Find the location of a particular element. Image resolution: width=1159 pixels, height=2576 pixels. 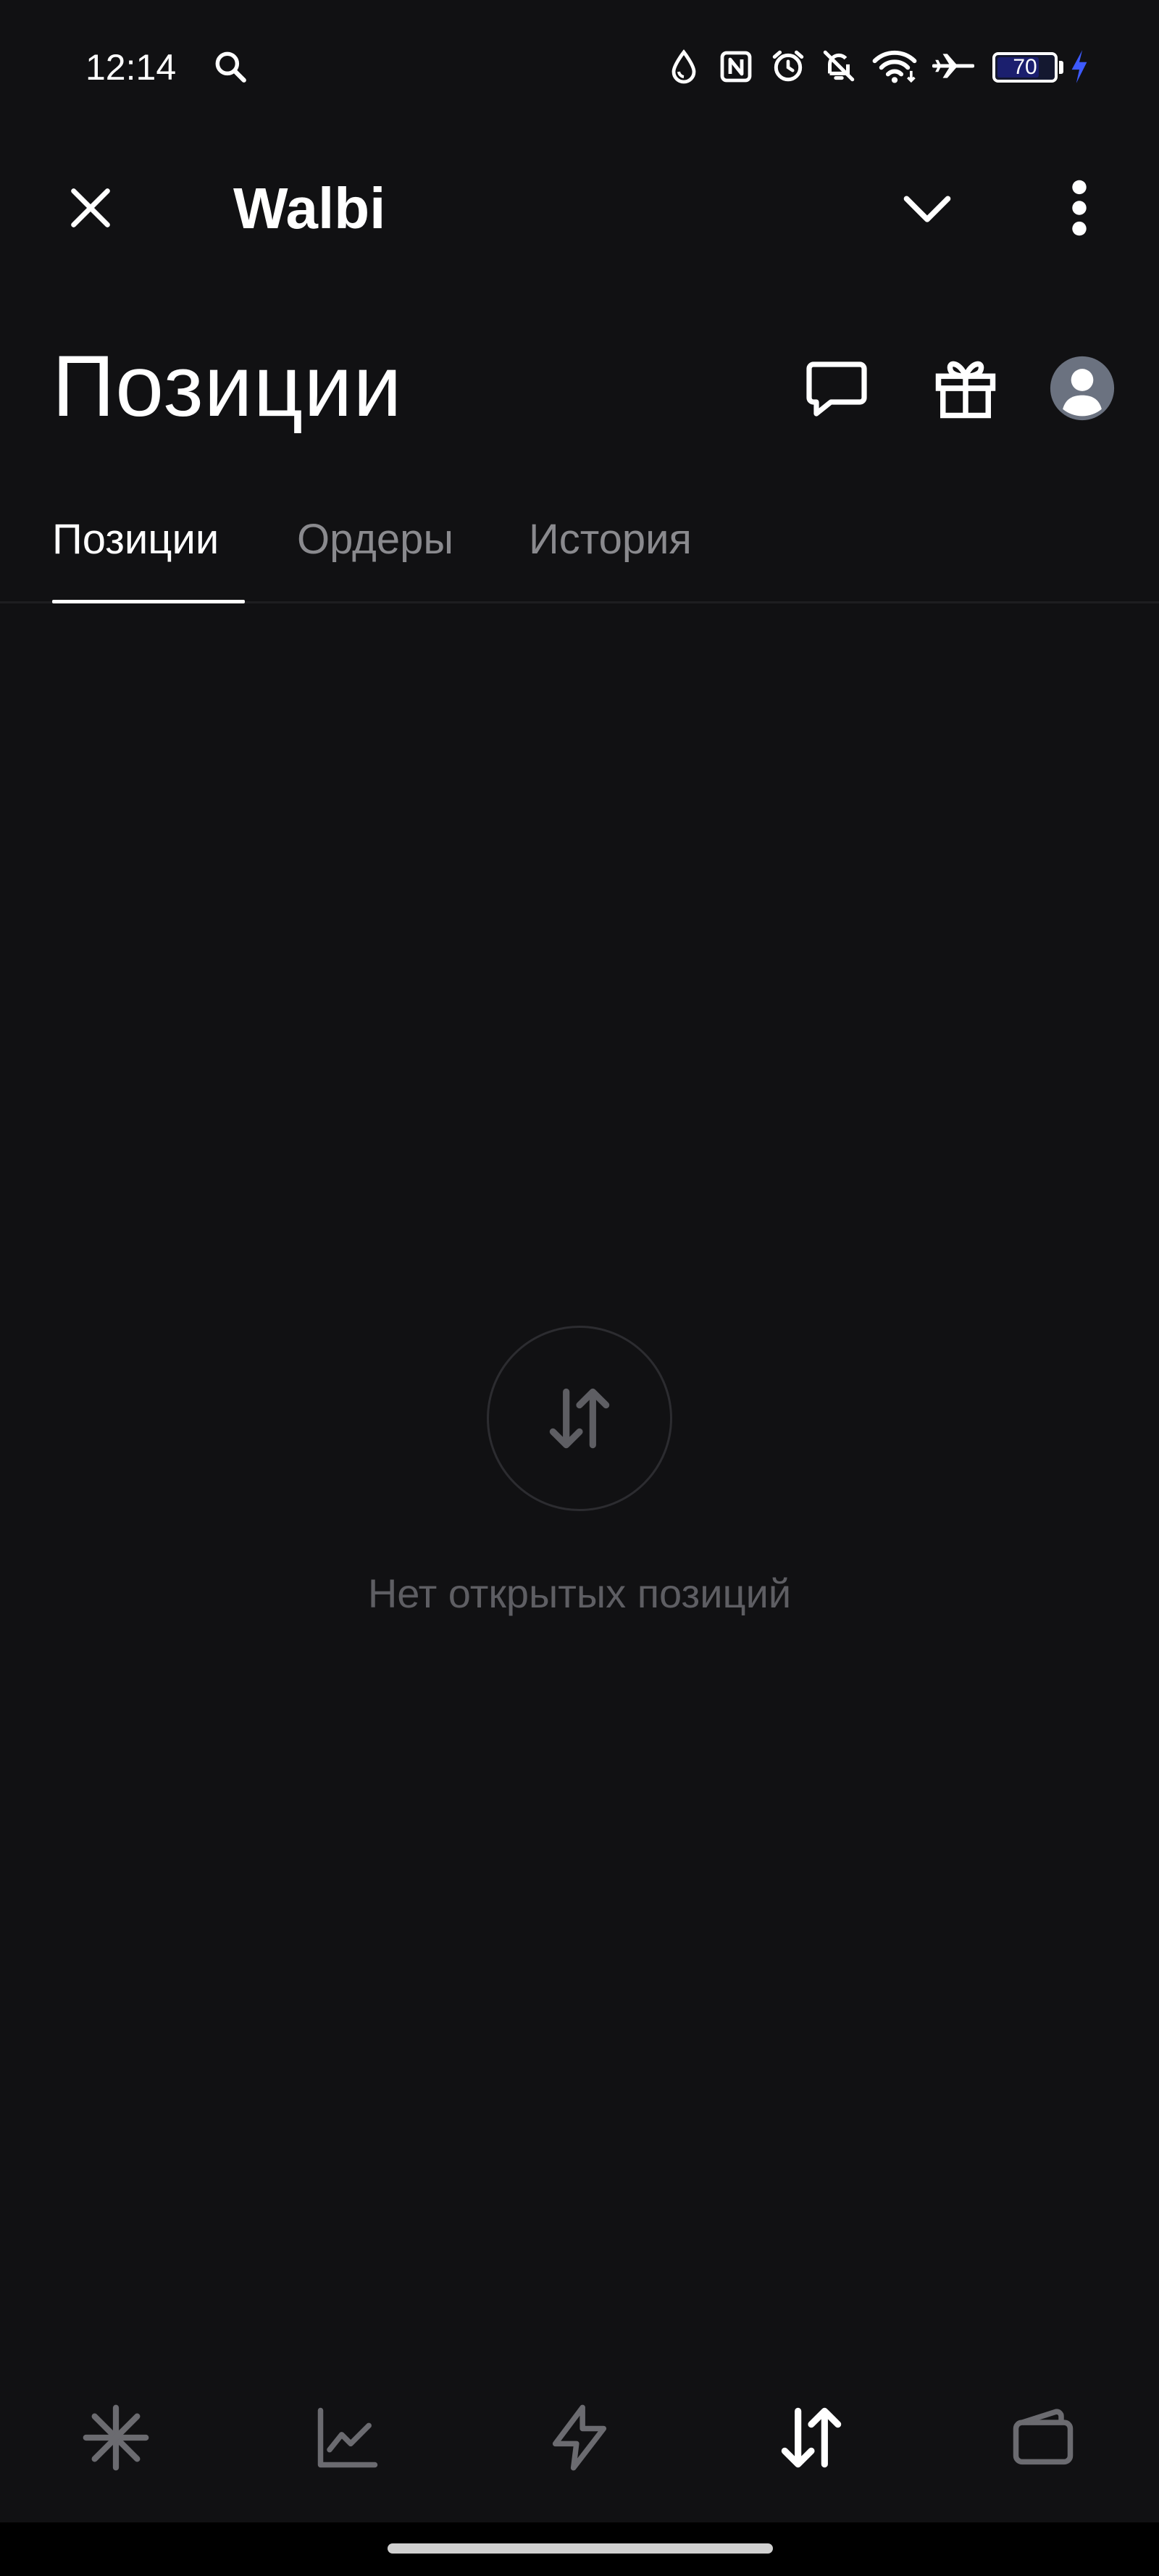

chat-icon is located at coordinates (837, 389).